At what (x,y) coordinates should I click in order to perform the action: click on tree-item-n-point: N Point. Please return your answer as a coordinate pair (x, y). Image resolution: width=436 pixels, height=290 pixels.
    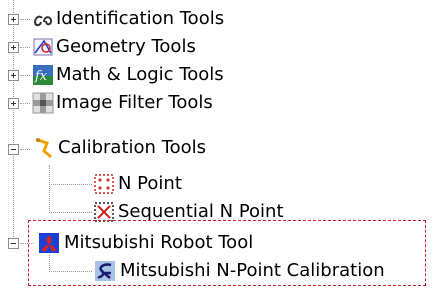
    Looking at the image, I should click on (150, 184).